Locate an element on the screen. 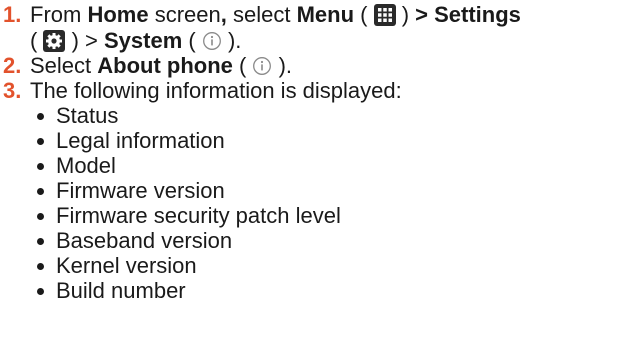 Image resolution: width=627 pixels, height=356 pixels. about-phone-label: About phone is located at coordinates (165, 65).